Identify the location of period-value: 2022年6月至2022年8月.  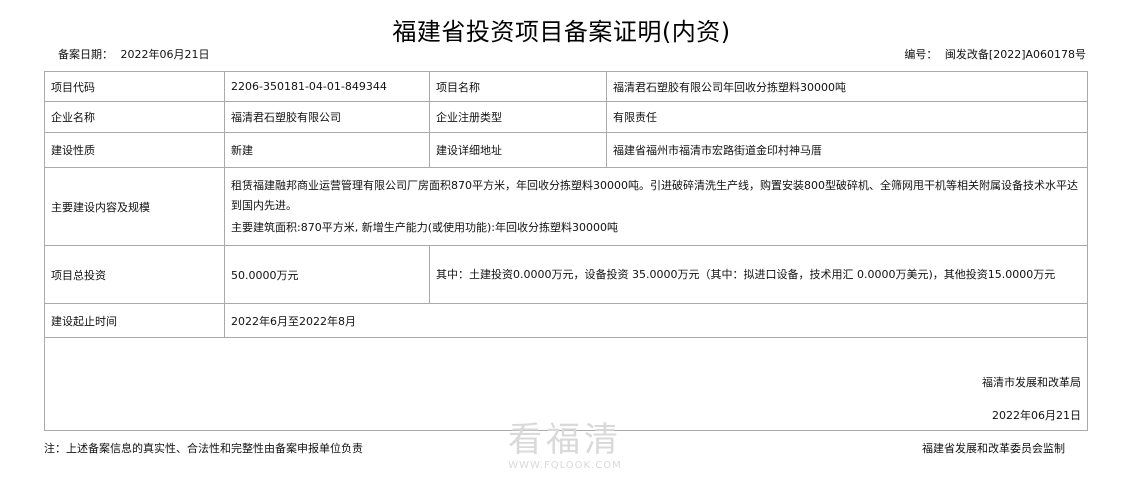
(656, 320).